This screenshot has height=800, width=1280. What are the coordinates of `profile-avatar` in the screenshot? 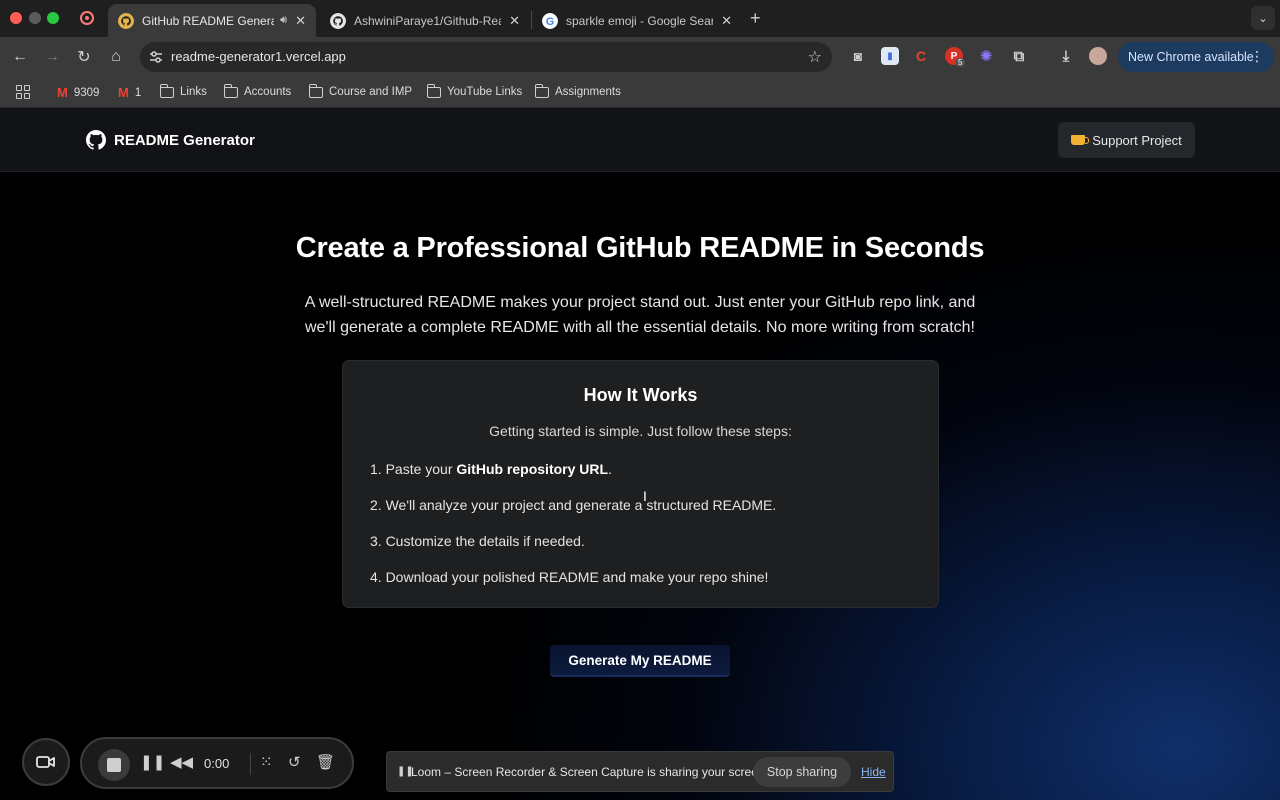 It's located at (1098, 56).